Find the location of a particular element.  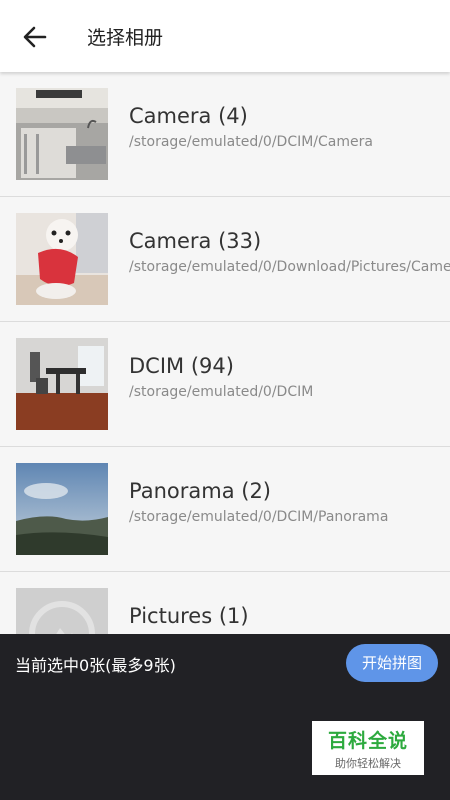

album-name: DCIM (94) is located at coordinates (181, 366).